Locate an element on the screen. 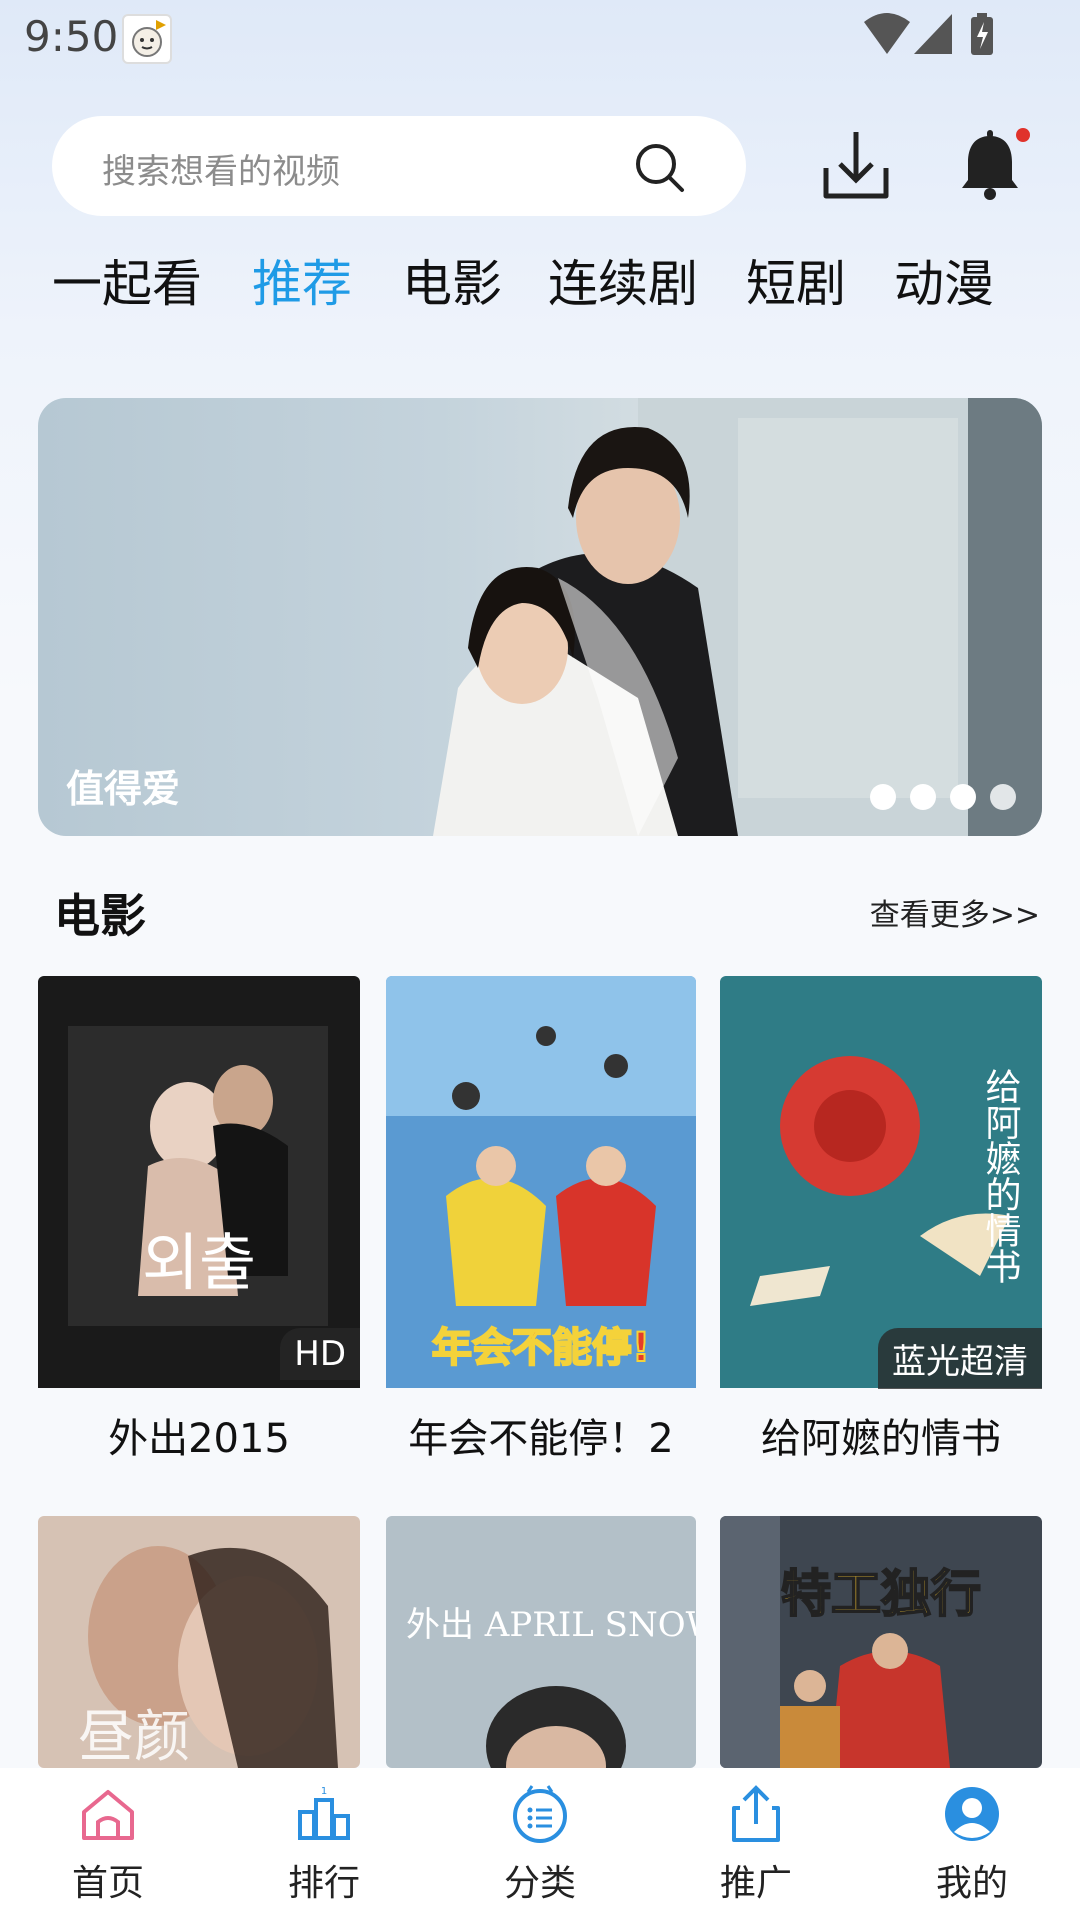  movie-title: 外出2015 is located at coordinates (199, 1439).